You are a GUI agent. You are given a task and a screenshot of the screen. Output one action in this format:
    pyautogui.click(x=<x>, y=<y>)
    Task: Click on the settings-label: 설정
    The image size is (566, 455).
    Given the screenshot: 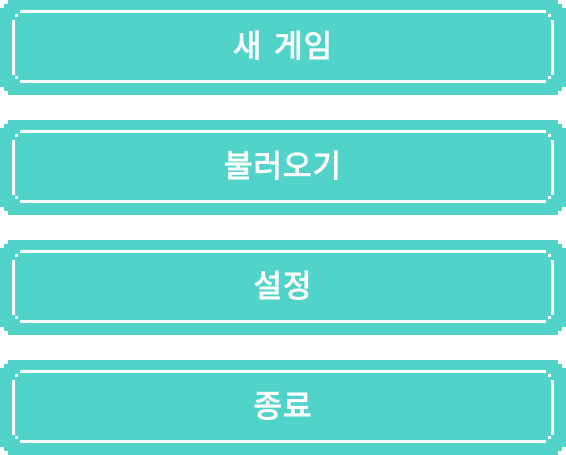 What is the action you would take?
    pyautogui.click(x=283, y=287)
    